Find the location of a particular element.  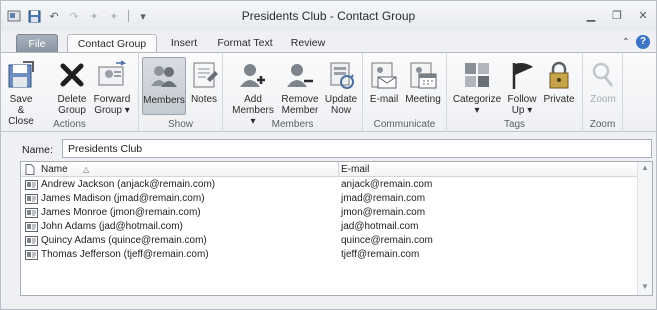

member-name: James Monroe (jmon@remain.com) is located at coordinates (121, 212).